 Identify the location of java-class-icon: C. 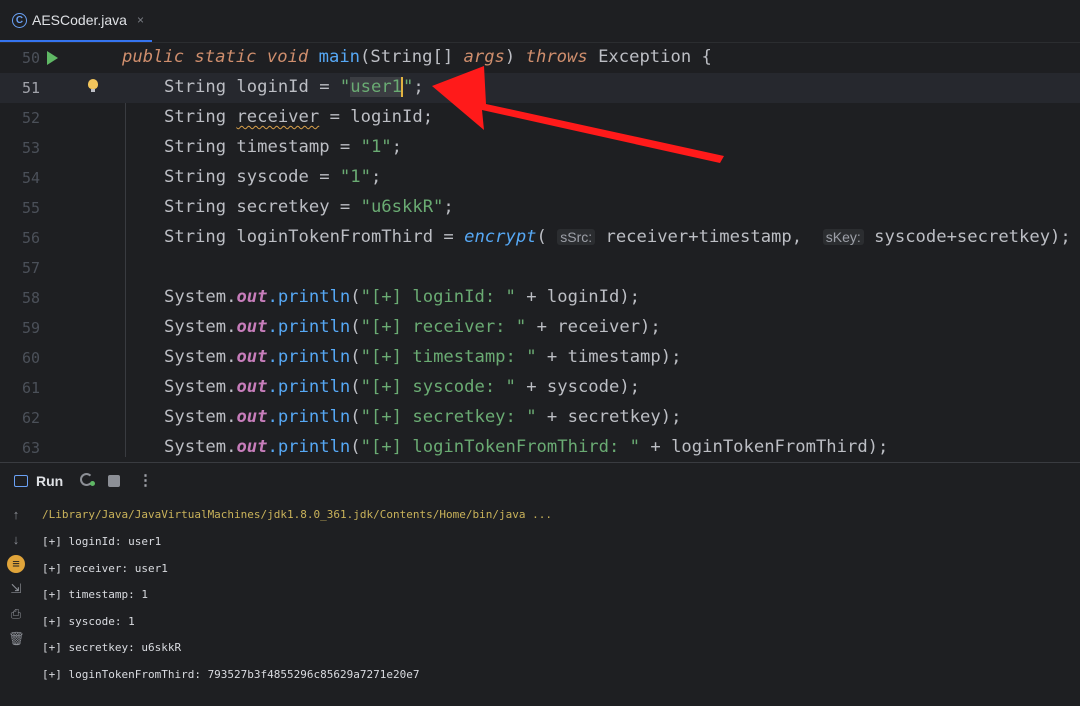
(19, 20).